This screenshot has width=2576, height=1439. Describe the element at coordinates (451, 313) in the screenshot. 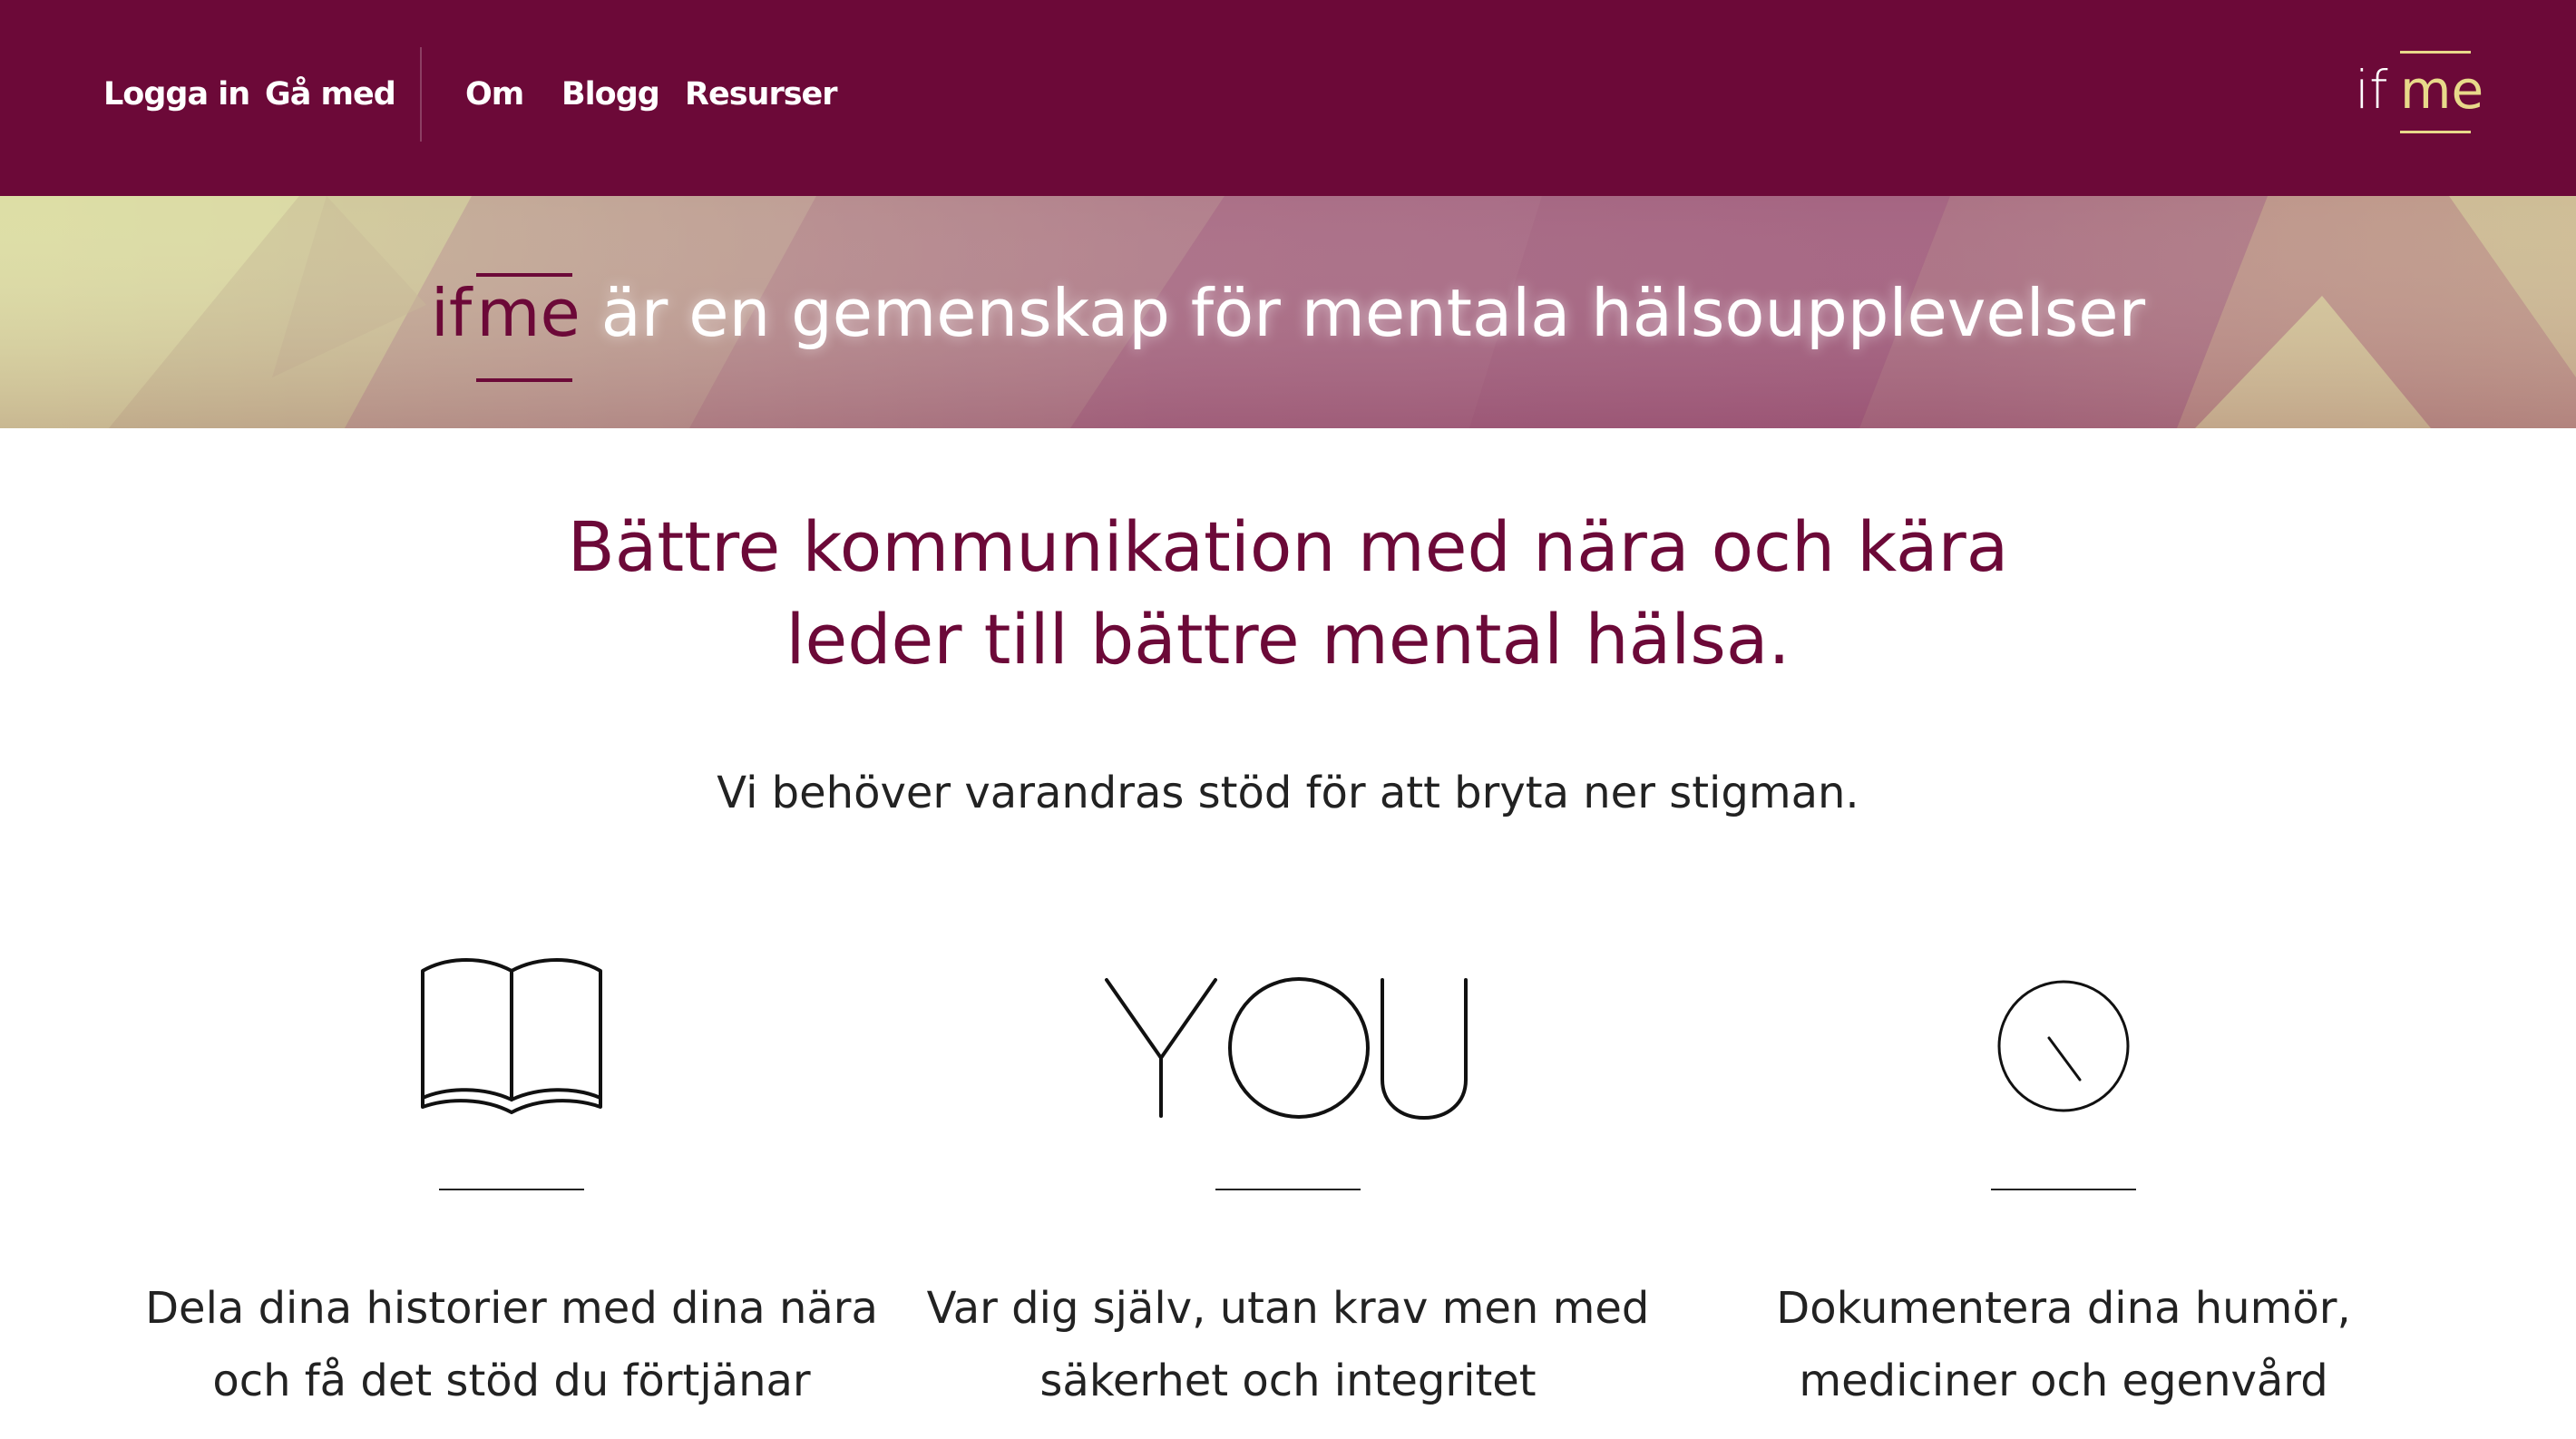

I see `tagline-if-text: if` at that location.